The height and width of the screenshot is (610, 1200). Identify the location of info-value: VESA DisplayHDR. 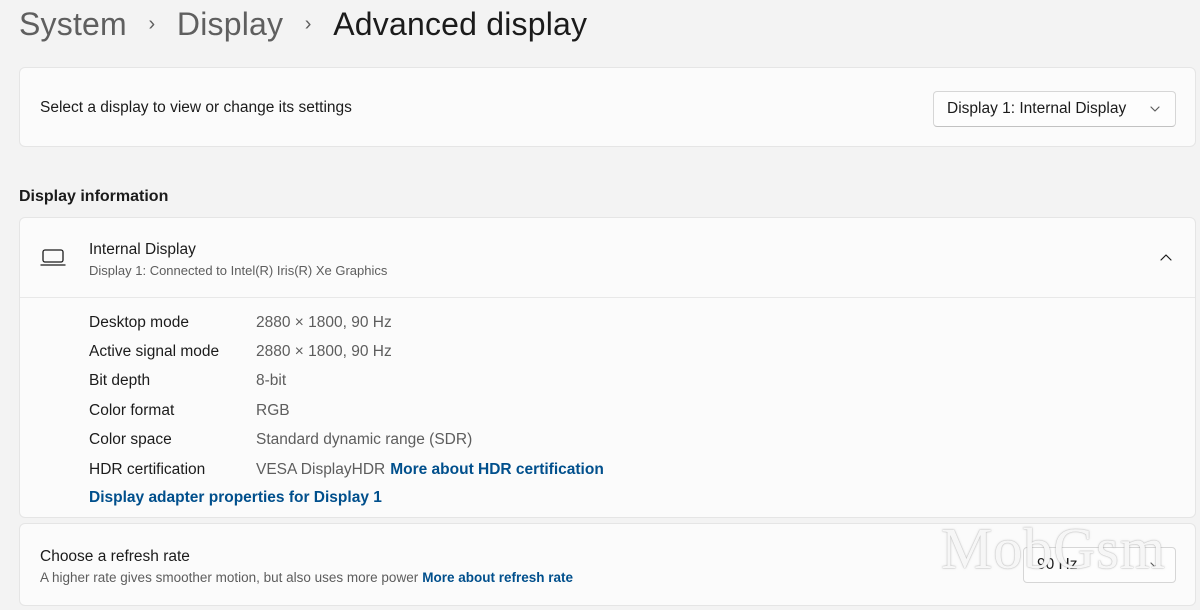
(321, 469).